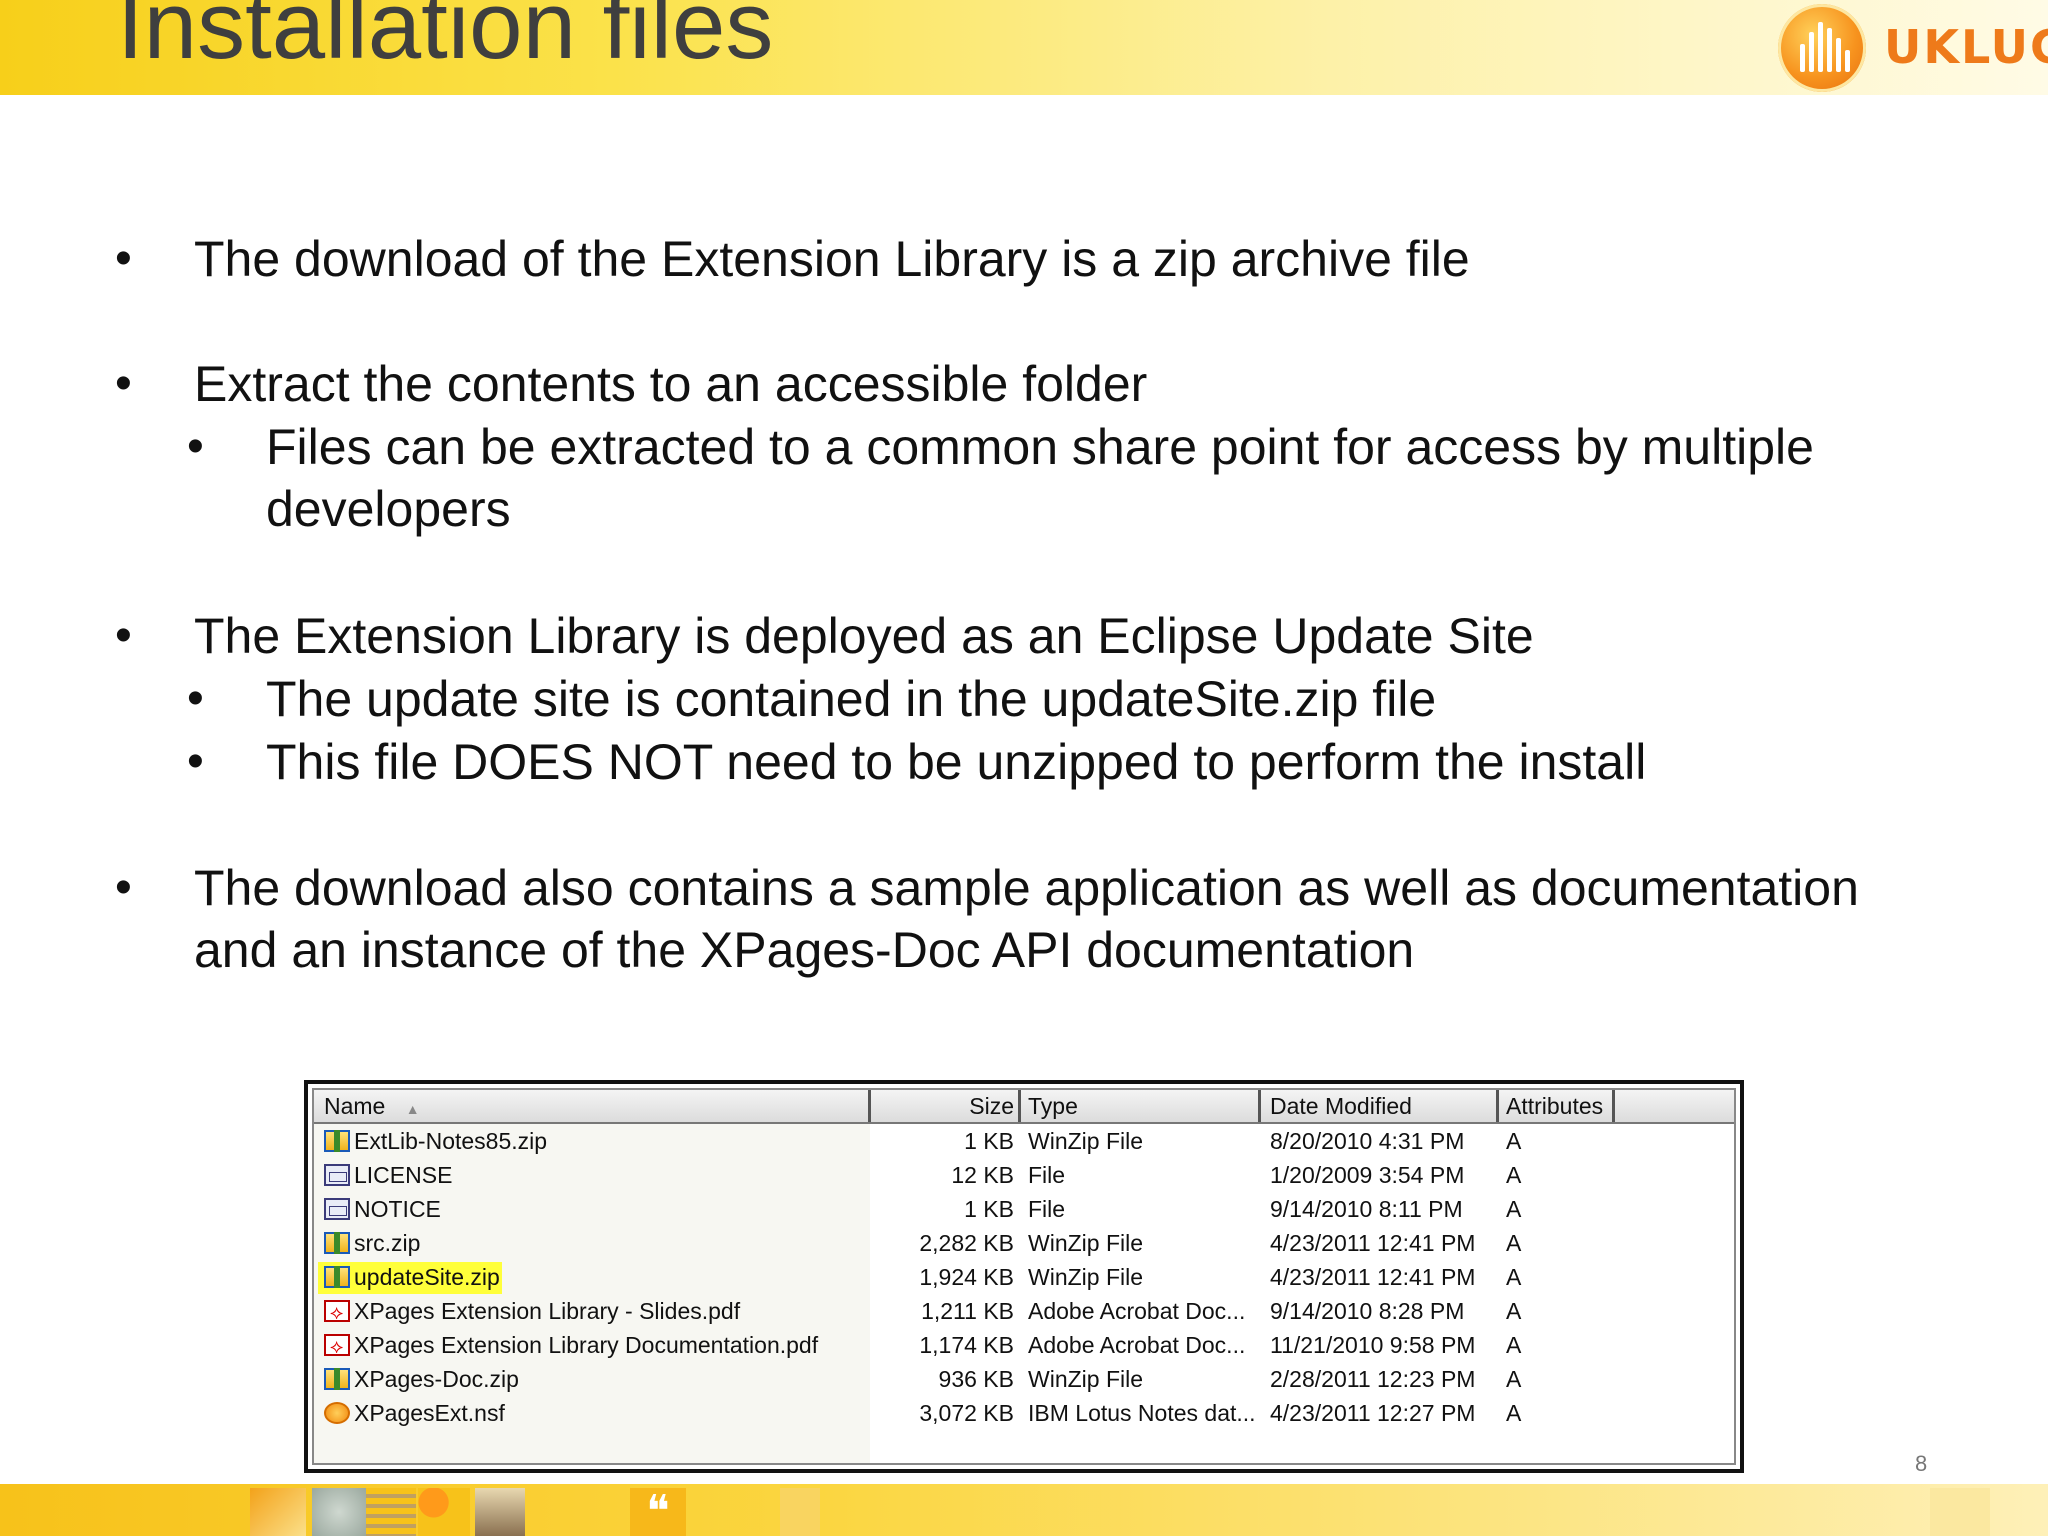 Image resolution: width=2048 pixels, height=1536 pixels. I want to click on slide-footer: ❝, so click(1024, 1510).